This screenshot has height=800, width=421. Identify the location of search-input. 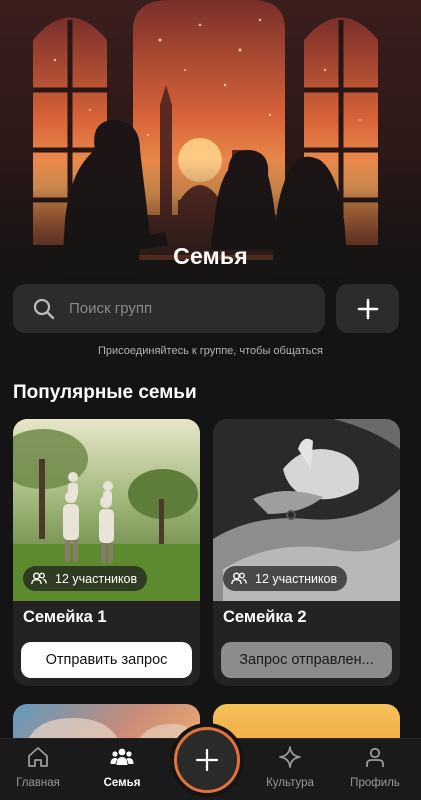
(179, 308).